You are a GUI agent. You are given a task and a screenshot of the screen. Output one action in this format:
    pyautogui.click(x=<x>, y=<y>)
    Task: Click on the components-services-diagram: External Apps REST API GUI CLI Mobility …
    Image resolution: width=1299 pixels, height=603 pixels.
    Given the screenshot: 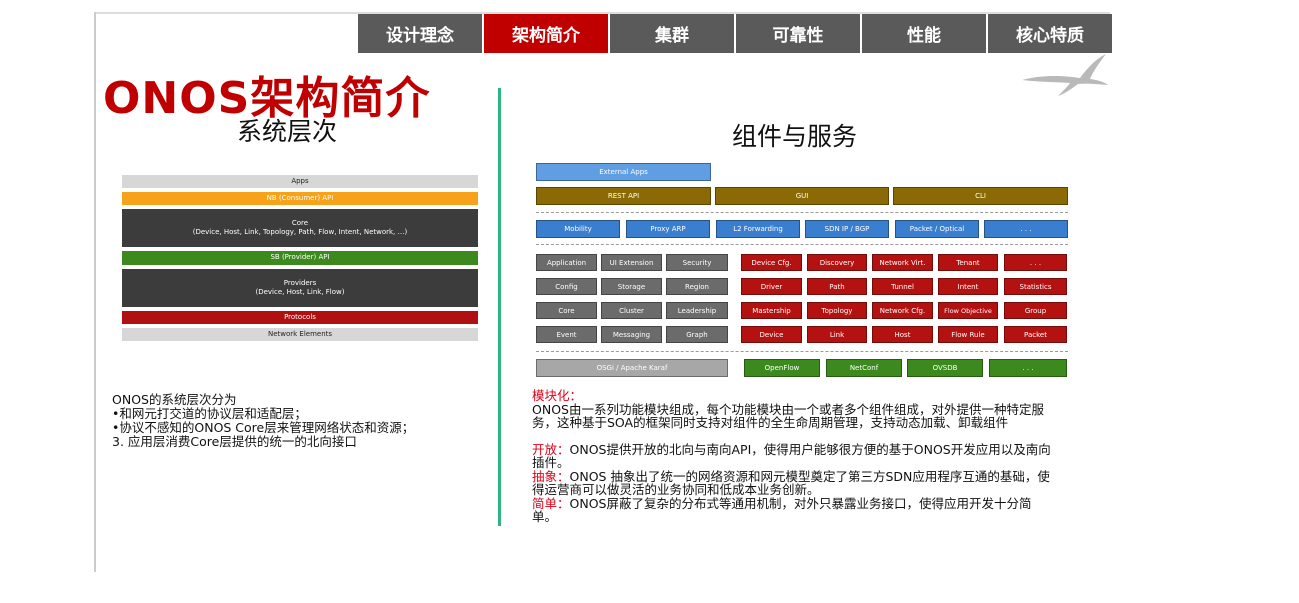 What is the action you would take?
    pyautogui.click(x=802, y=272)
    